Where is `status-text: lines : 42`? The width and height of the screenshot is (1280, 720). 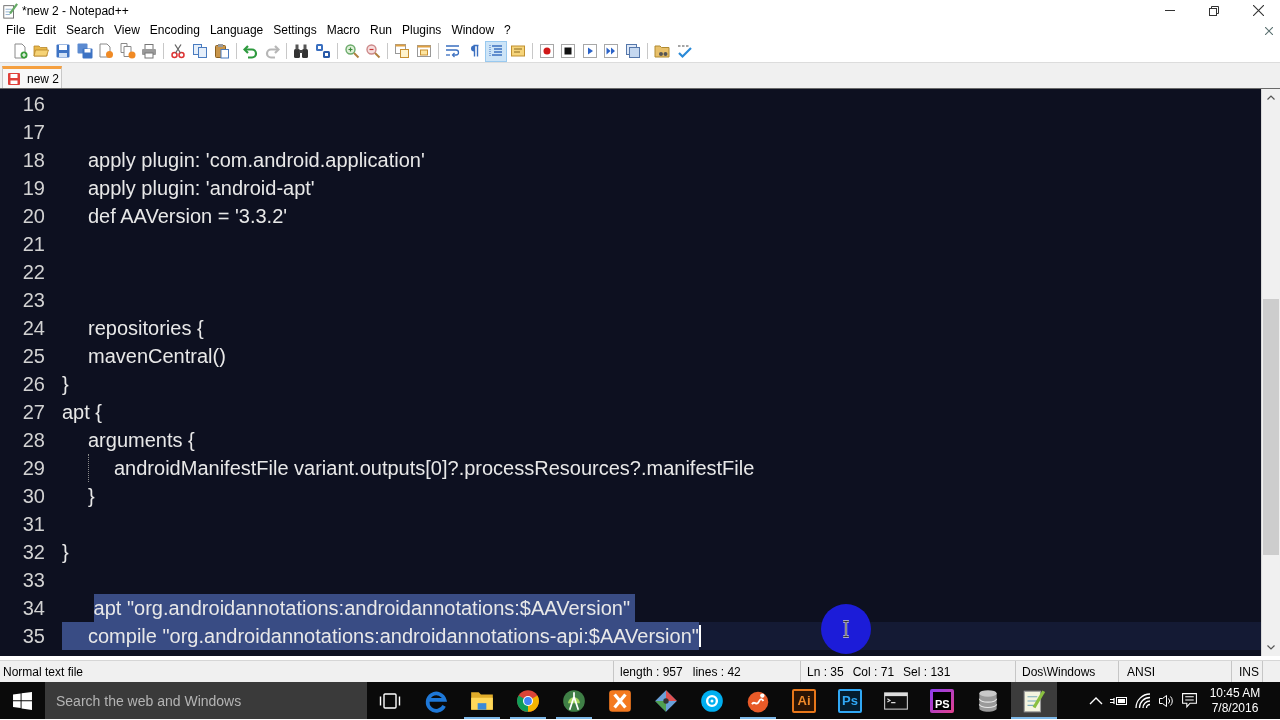
status-text: lines : 42 is located at coordinates (716, 671).